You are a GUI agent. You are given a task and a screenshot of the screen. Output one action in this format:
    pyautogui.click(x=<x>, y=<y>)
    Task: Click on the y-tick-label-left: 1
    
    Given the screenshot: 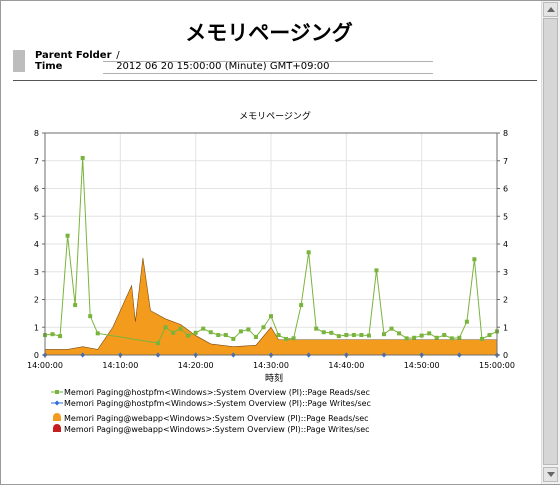 What is the action you would take?
    pyautogui.click(x=36, y=327)
    